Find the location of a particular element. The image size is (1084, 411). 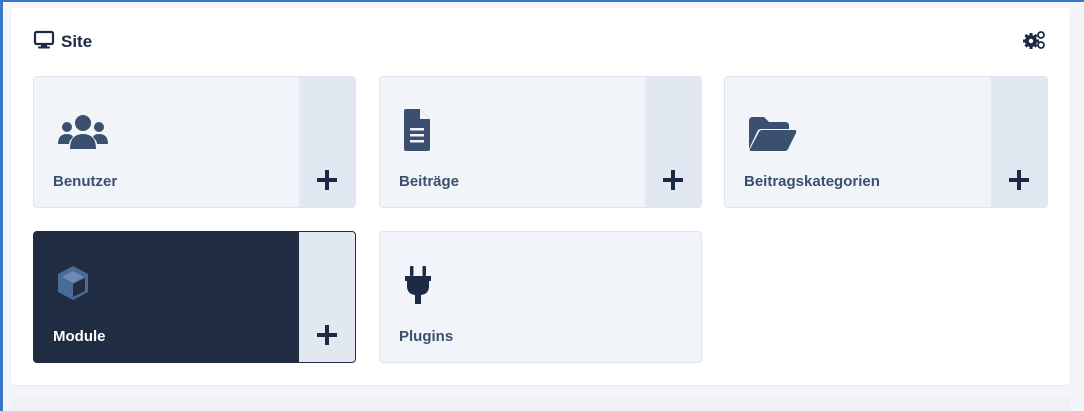

tile-label: Module is located at coordinates (79, 336).